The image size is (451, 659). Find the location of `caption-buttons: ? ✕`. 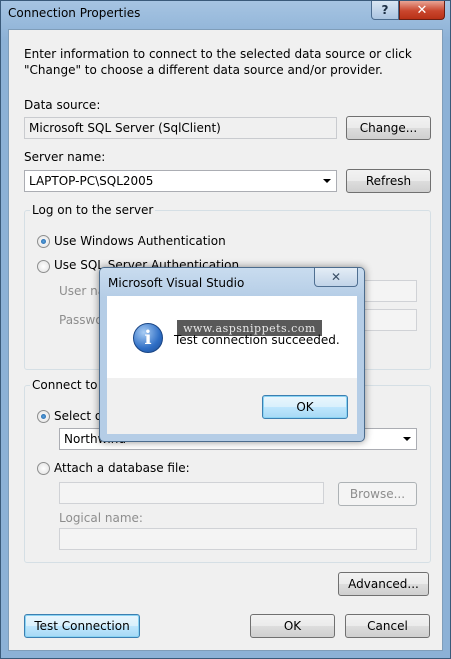

caption-buttons: ? ✕ is located at coordinates (408, 10).